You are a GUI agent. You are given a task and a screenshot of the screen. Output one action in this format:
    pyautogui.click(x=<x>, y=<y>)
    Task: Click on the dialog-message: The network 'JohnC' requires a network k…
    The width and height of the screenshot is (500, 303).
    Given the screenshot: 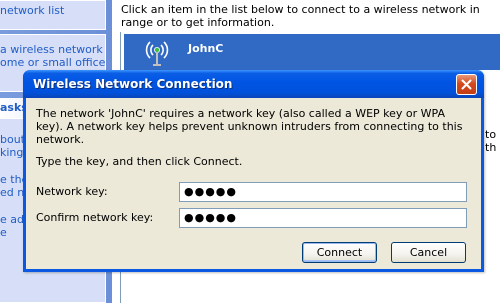 What is the action you would take?
    pyautogui.click(x=249, y=126)
    